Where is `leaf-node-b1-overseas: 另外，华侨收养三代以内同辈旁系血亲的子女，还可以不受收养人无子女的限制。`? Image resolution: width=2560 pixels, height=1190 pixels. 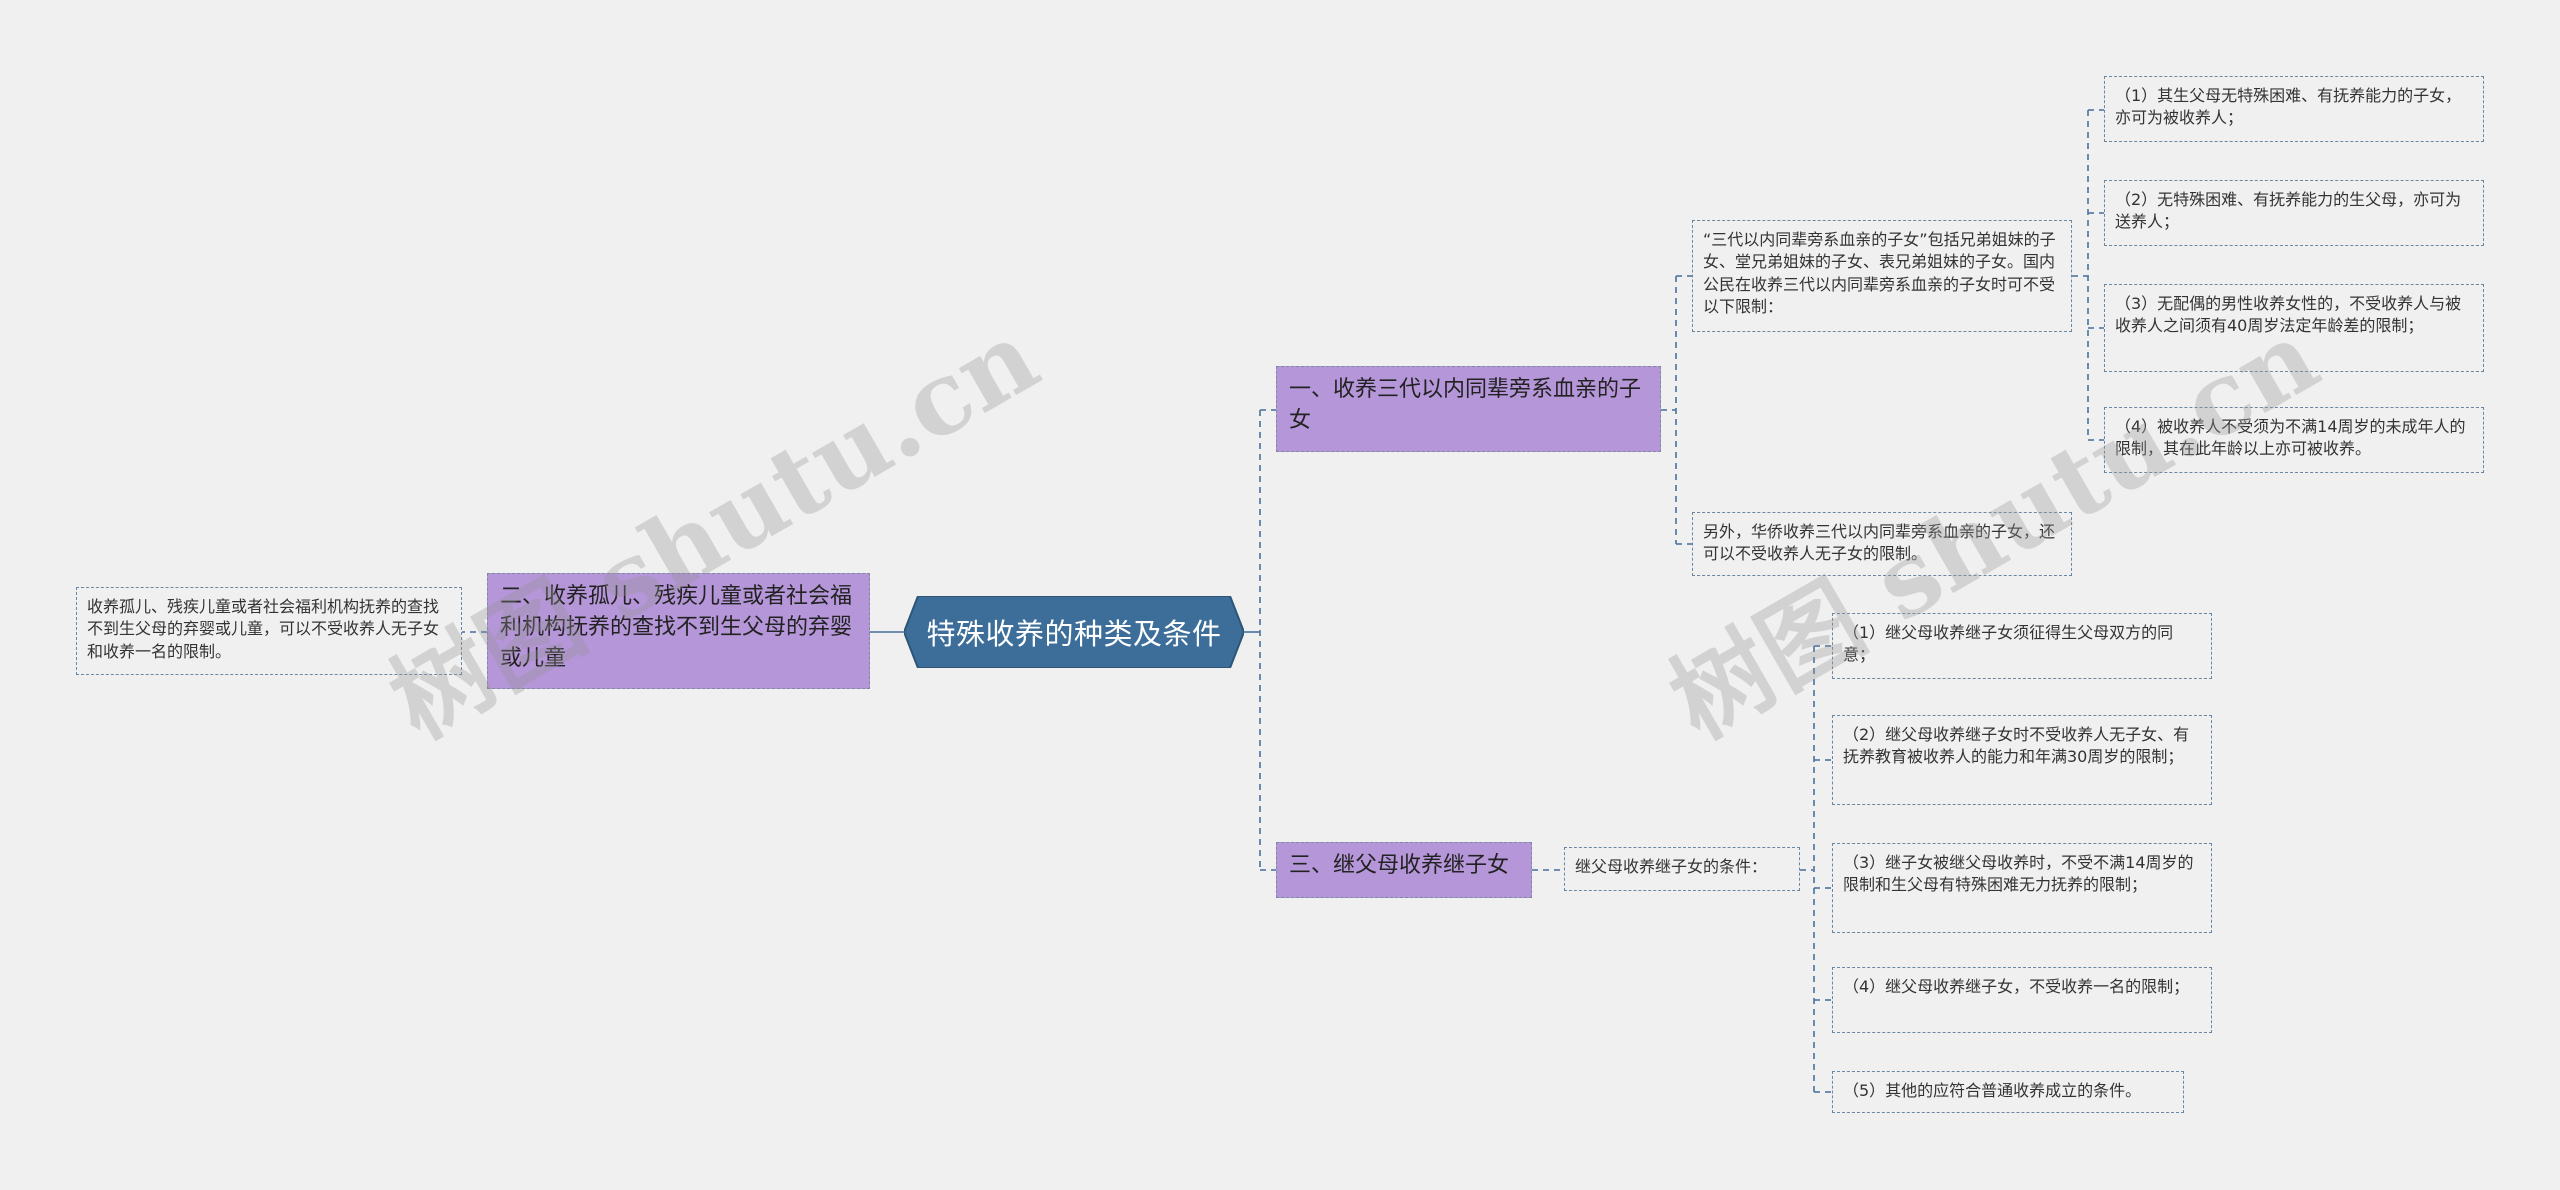 leaf-node-b1-overseas: 另外，华侨收养三代以内同辈旁系血亲的子女，还可以不受收养人无子女的限制。 is located at coordinates (1882, 544).